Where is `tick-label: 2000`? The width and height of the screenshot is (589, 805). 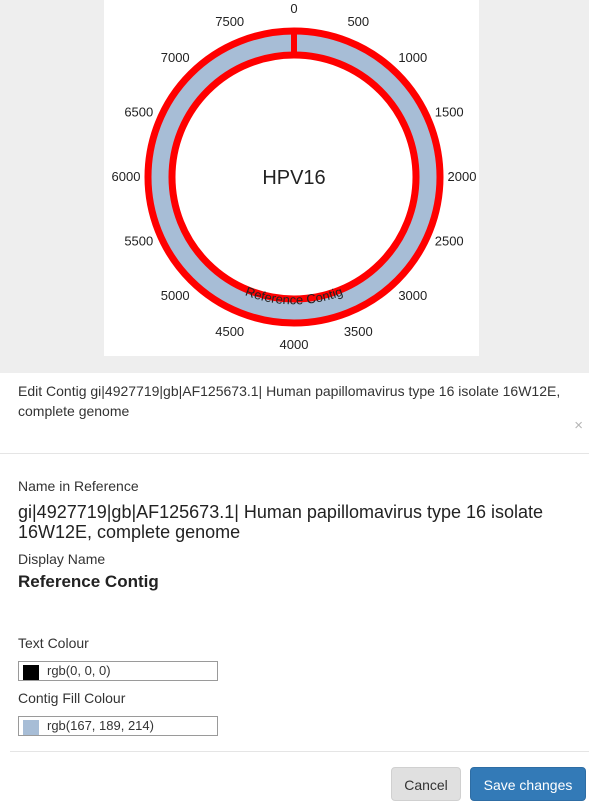 tick-label: 2000 is located at coordinates (462, 176).